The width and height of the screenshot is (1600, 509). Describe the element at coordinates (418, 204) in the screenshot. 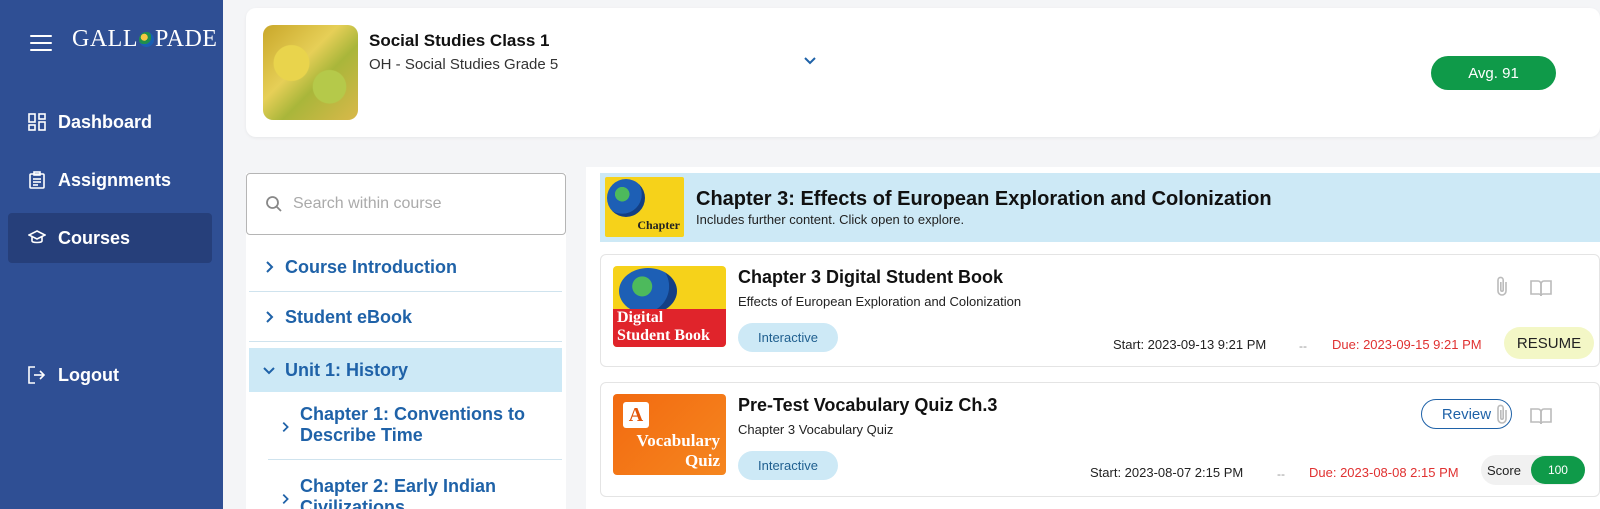

I see `search-input` at that location.